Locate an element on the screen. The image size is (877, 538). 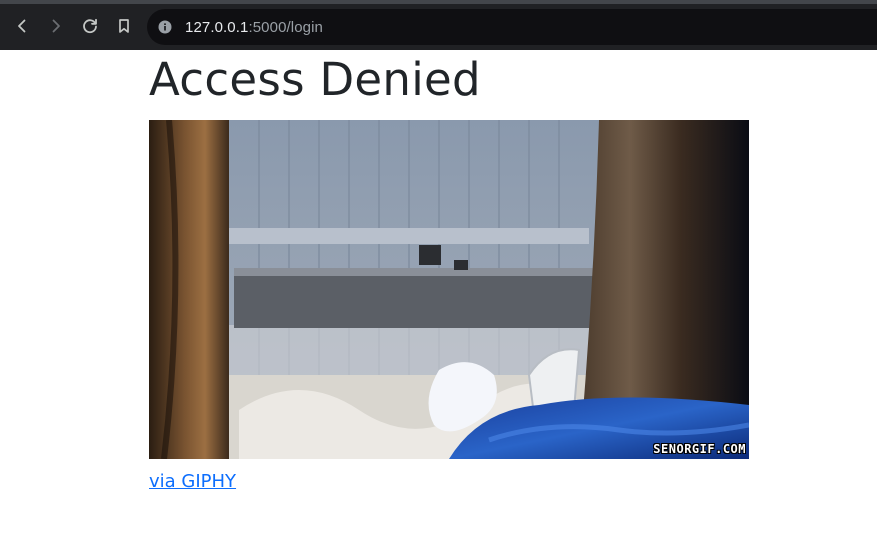
gif-watermark: SENORGIF.COM is located at coordinates (699, 449).